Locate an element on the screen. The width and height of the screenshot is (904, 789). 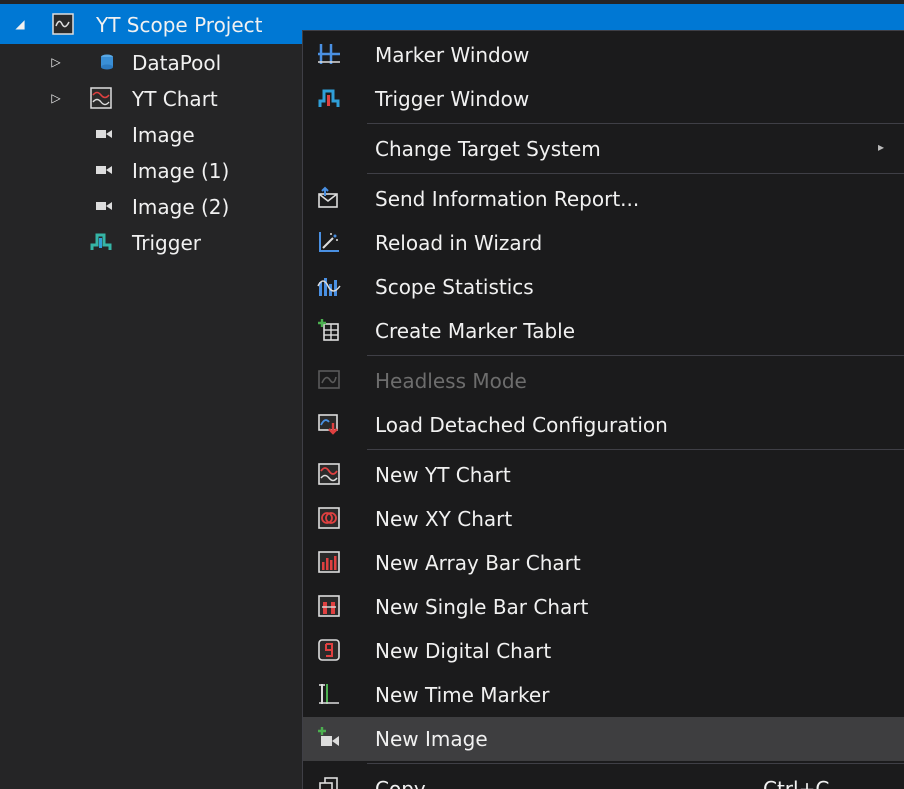
tree-item-image: Image is located at coordinates (150, 134).